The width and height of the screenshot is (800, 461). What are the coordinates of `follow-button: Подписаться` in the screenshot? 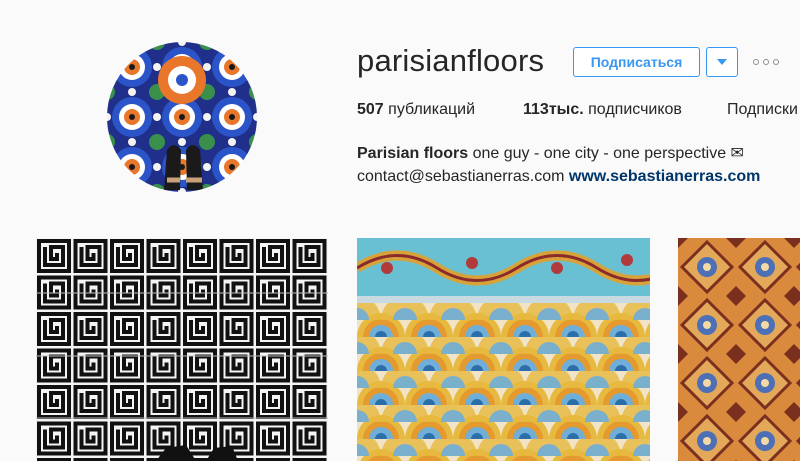 It's located at (636, 62).